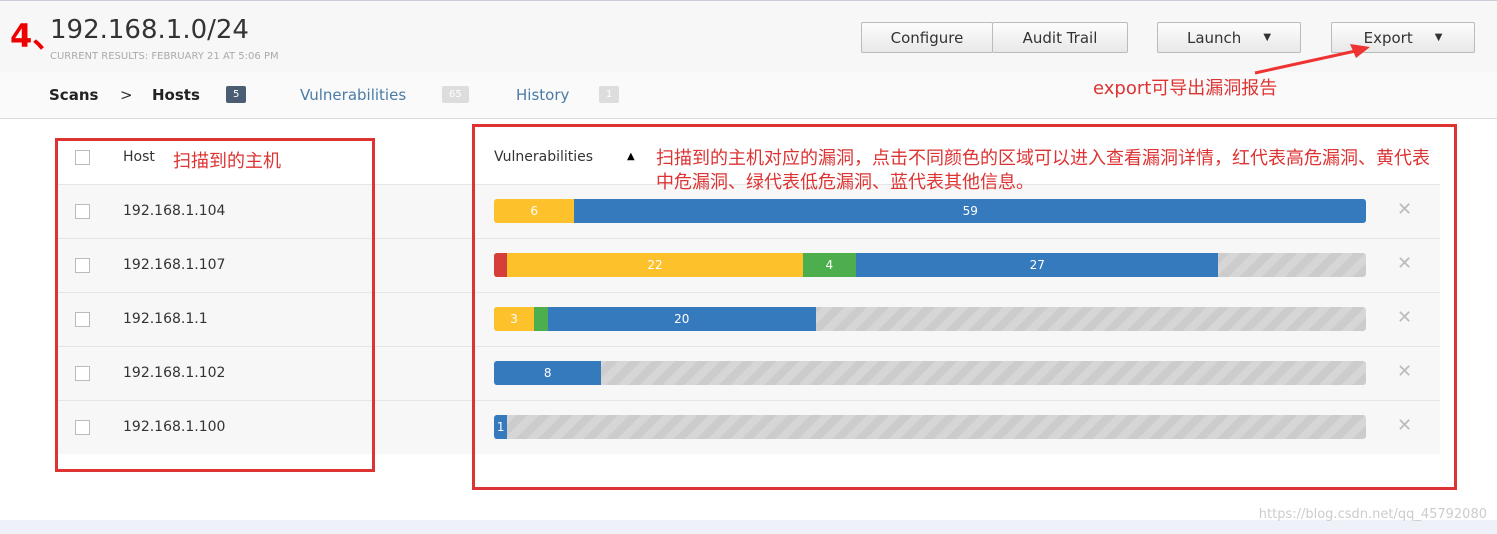  Describe the element at coordinates (353, 95) in the screenshot. I see `tab-vulnerabilities: Vulnerabilities` at that location.